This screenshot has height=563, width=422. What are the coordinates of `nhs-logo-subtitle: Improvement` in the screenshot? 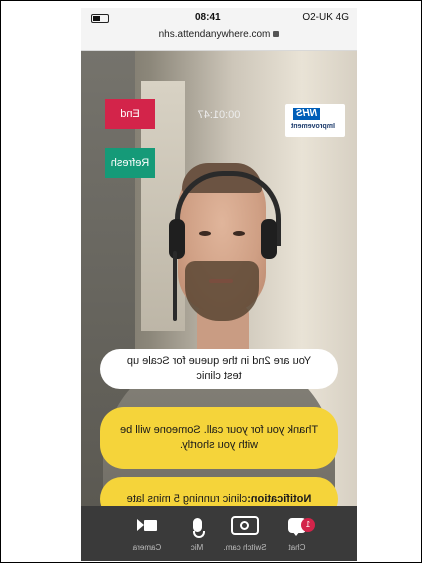 It's located at (313, 126).